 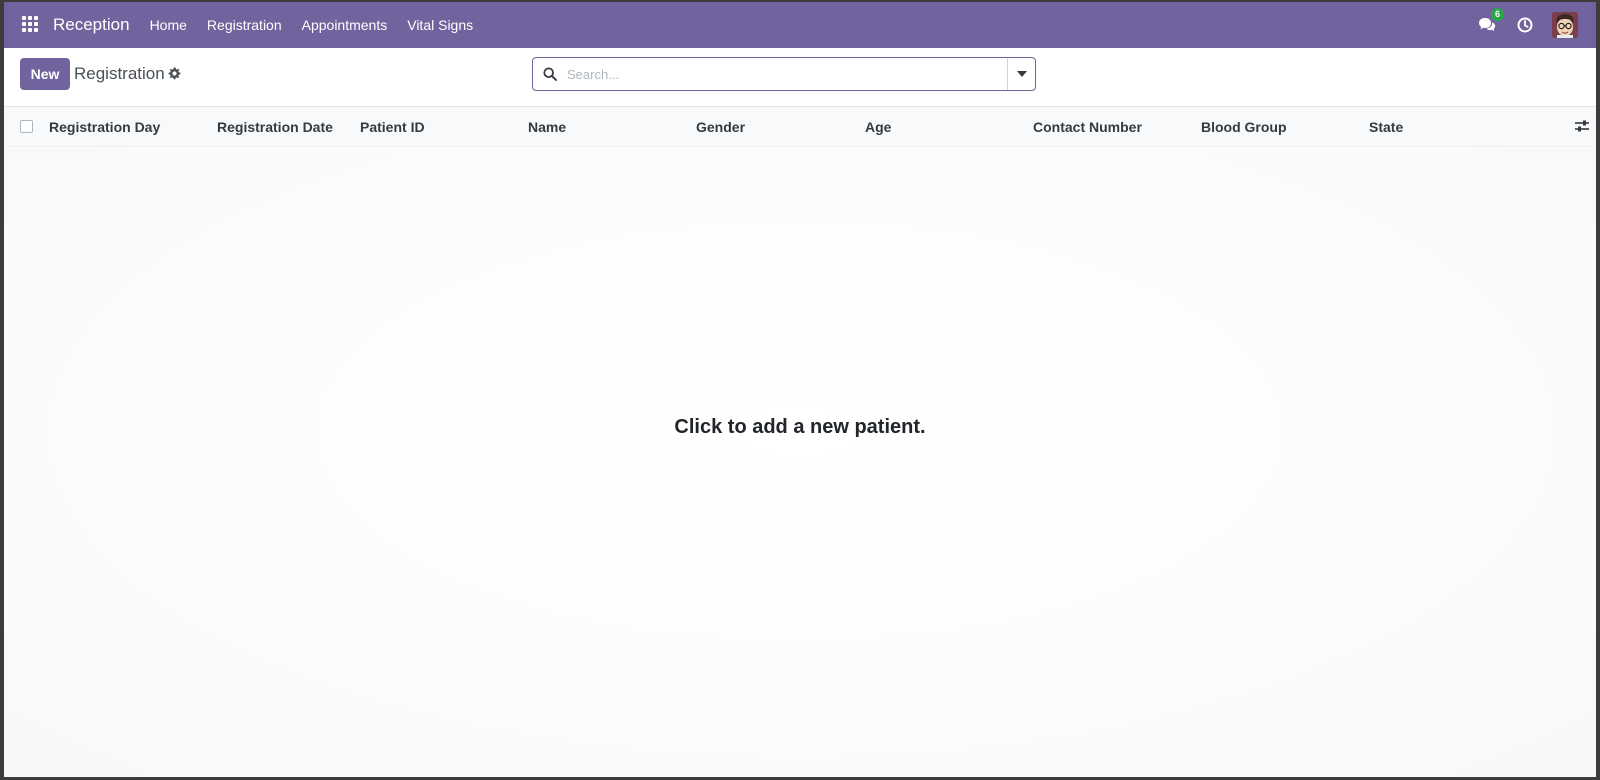 I want to click on menu-item-registration: Registration, so click(x=244, y=25).